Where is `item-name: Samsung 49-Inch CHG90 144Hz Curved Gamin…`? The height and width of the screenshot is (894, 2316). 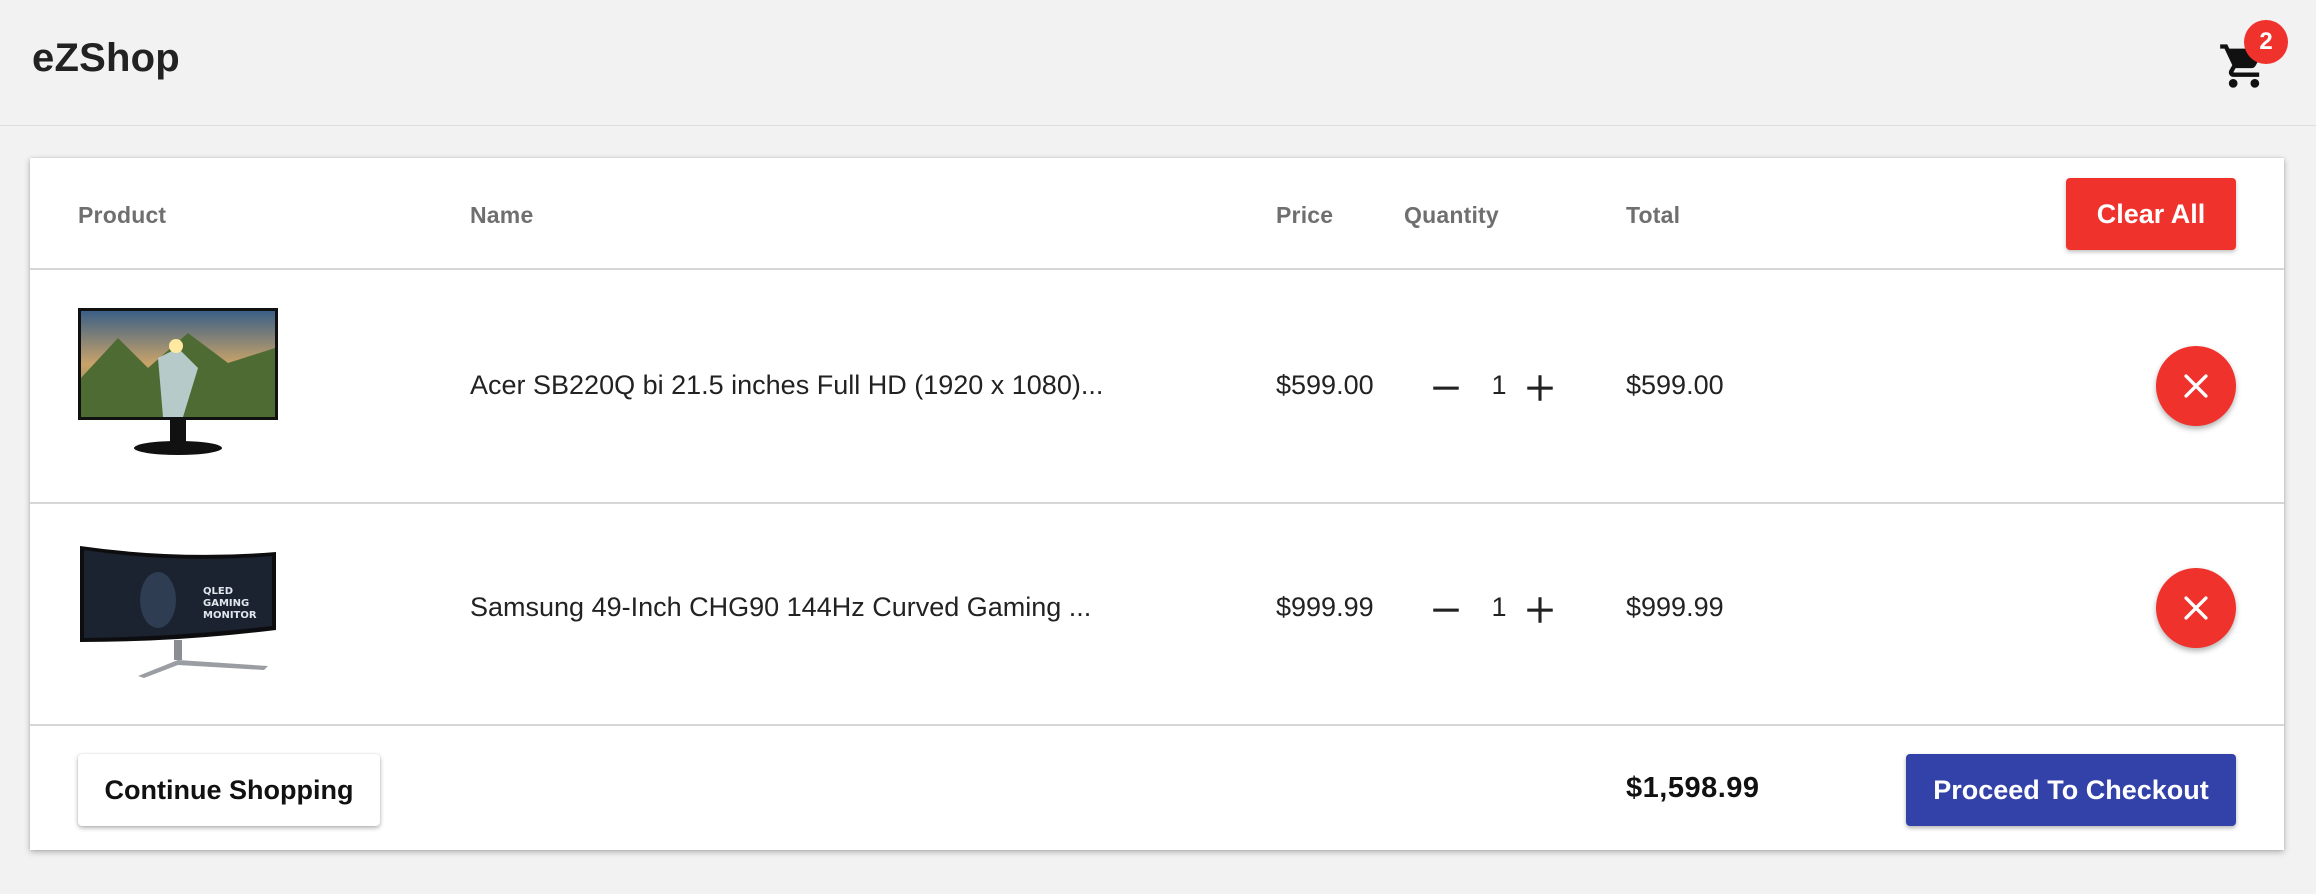
item-name: Samsung 49-Inch CHG90 144Hz Curved Gamin… is located at coordinates (780, 607).